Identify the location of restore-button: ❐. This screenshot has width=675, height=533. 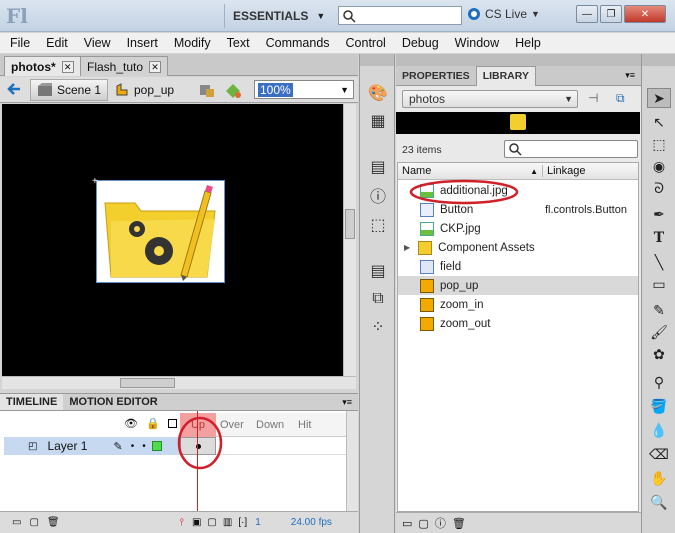
(611, 14).